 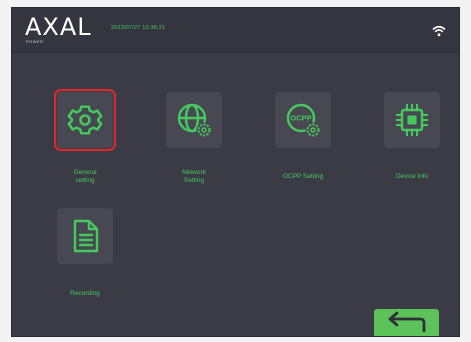 I want to click on top-bar: AXAL POWER 2023/07/27 10:38:21, so click(x=235, y=30).